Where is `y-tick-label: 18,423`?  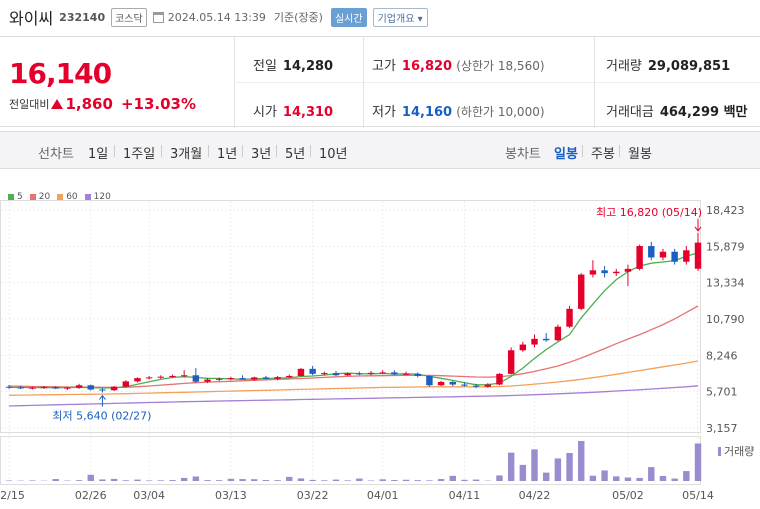 y-tick-label: 18,423 is located at coordinates (725, 210).